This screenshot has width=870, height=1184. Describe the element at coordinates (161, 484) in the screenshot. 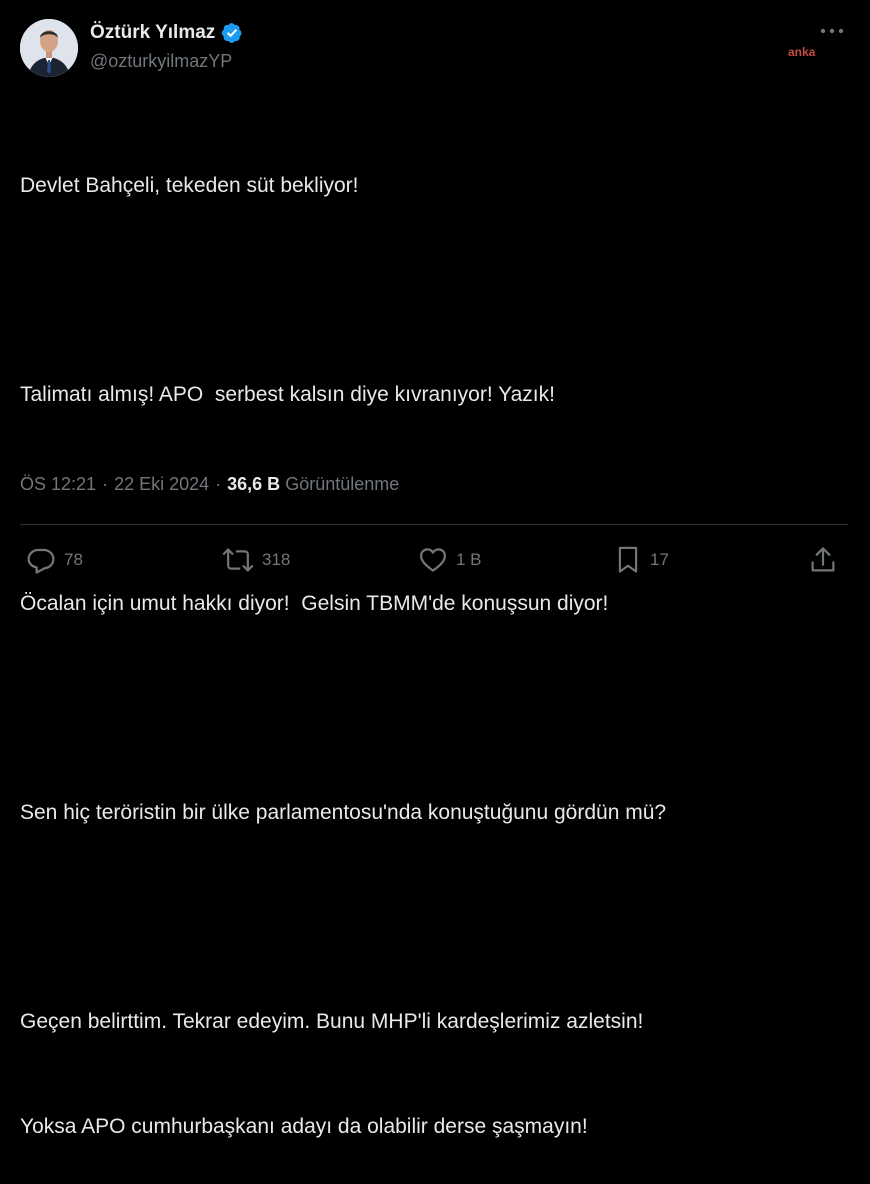

I see `tweet-date: 22 Eki 2024` at that location.